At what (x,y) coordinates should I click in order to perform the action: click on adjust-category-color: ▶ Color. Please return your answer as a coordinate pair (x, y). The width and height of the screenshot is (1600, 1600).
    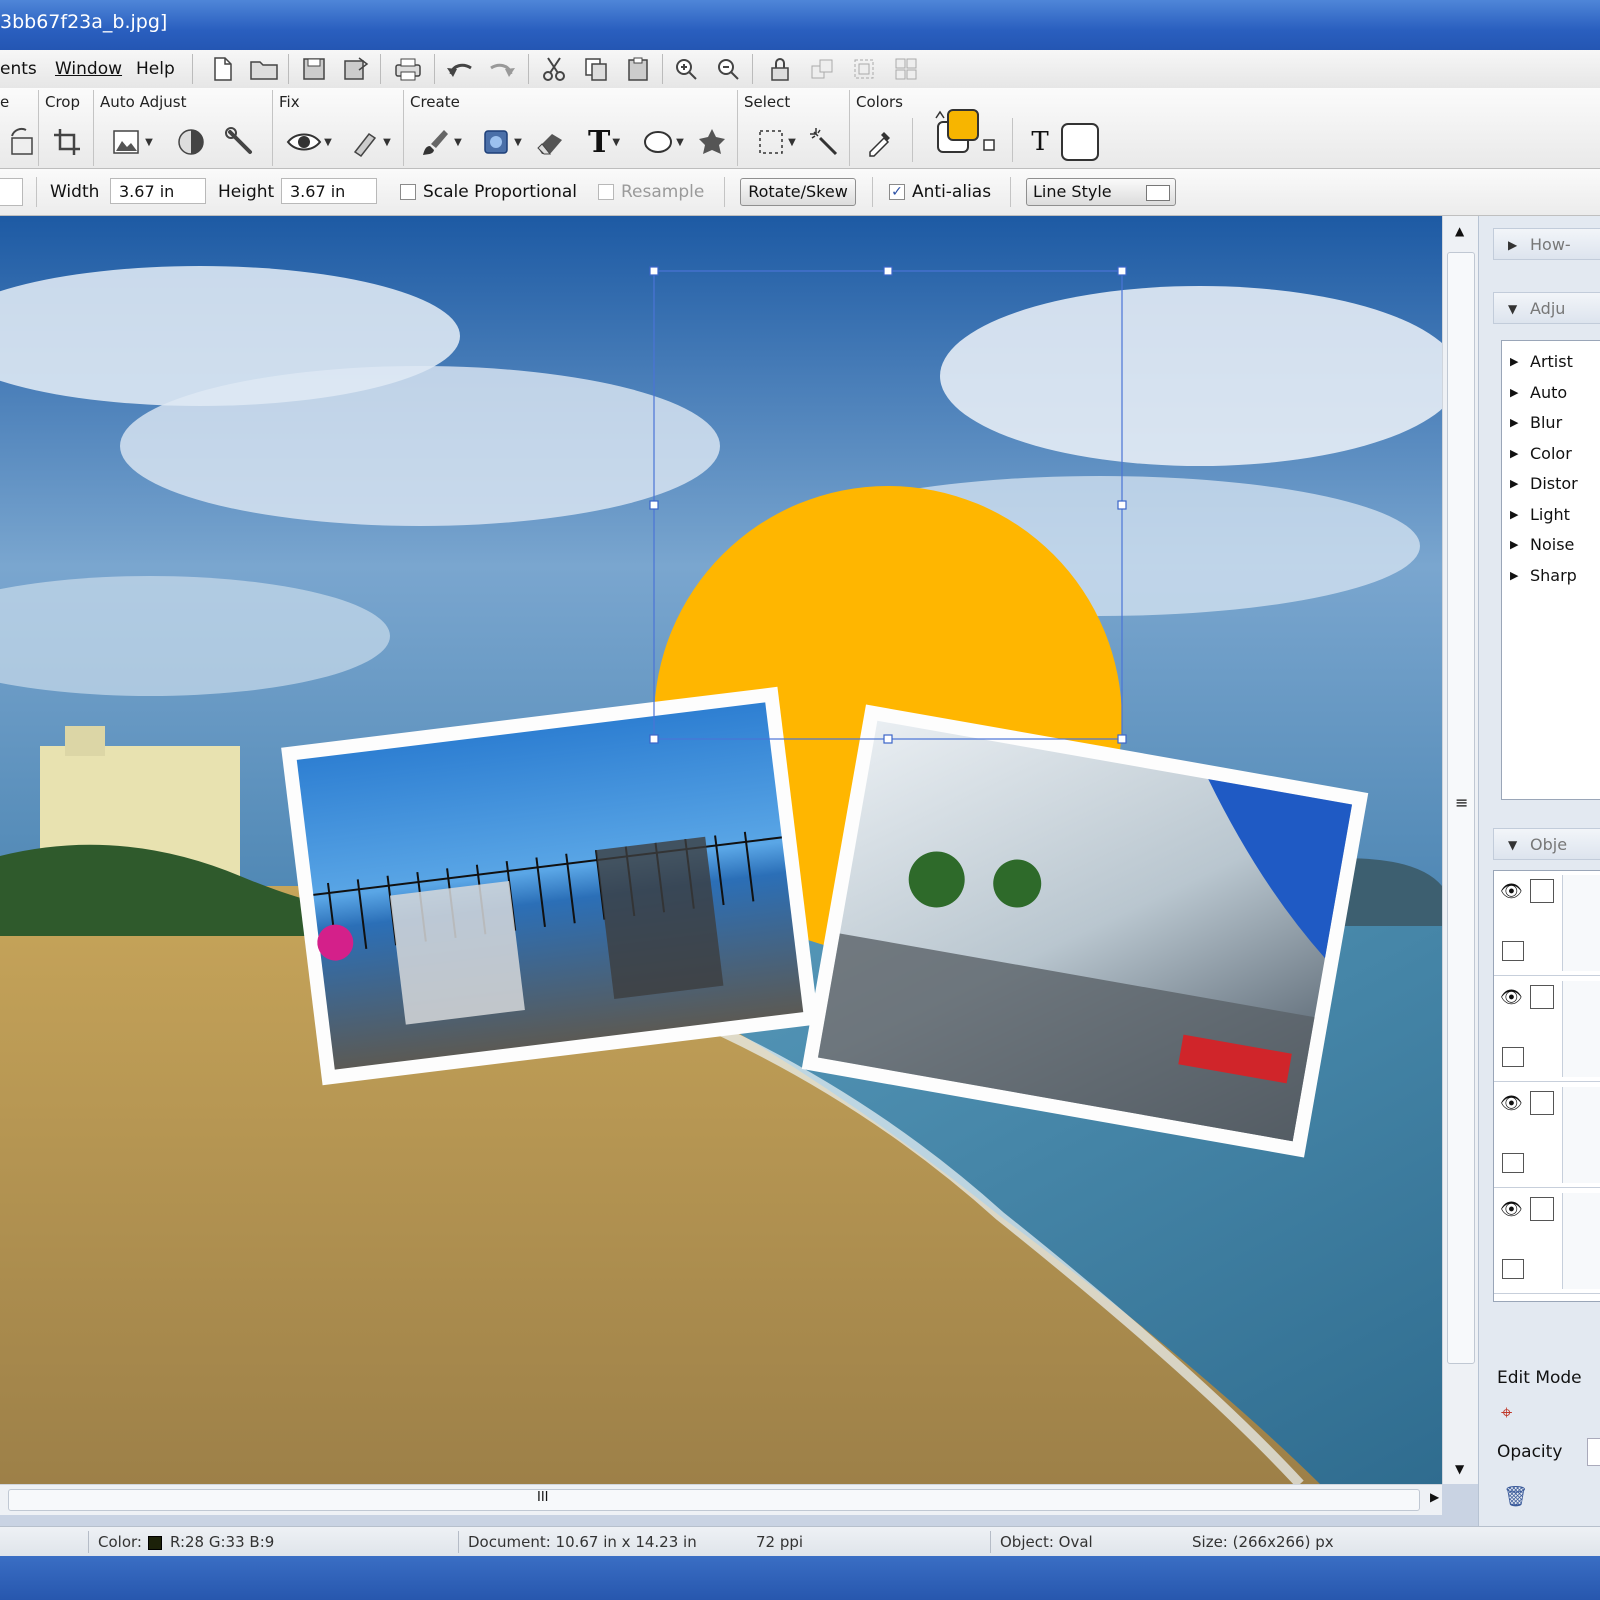
    Looking at the image, I should click on (1551, 454).